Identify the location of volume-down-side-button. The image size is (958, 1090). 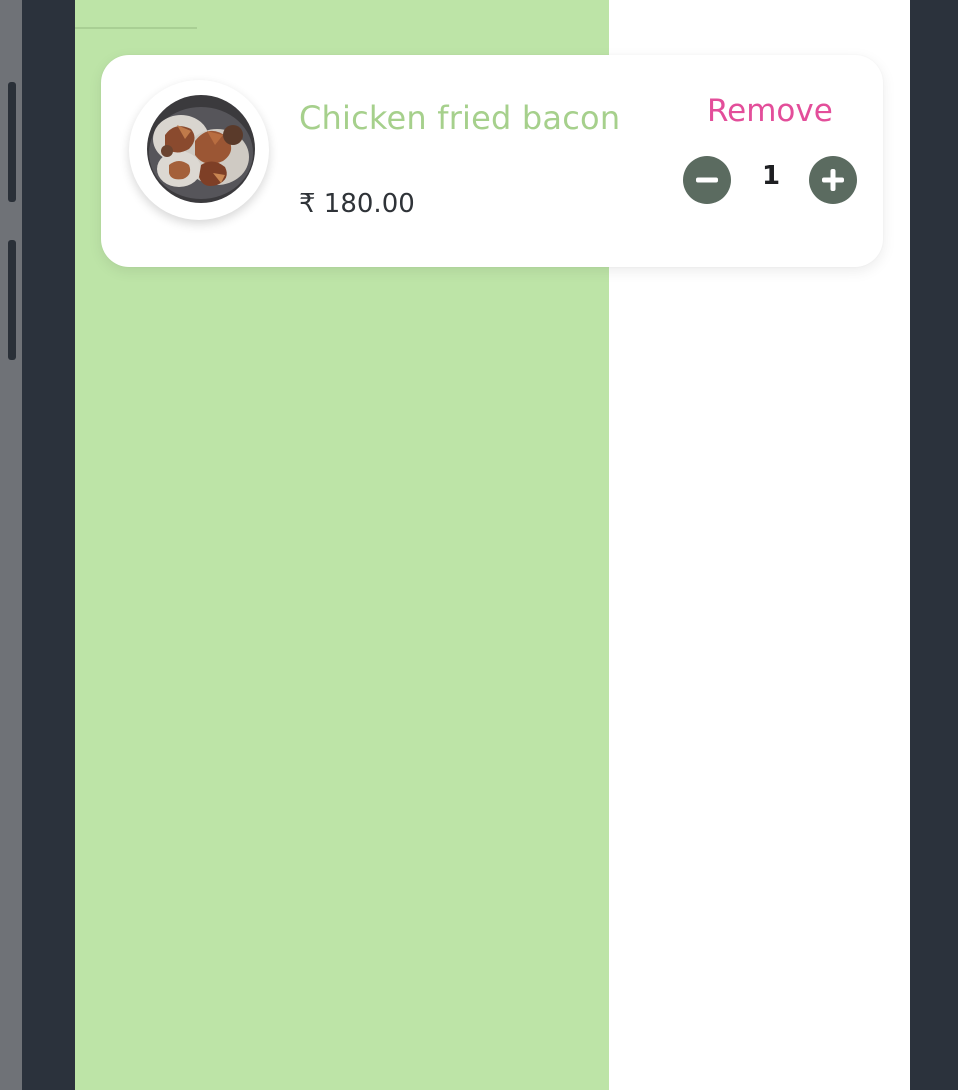
(12, 300).